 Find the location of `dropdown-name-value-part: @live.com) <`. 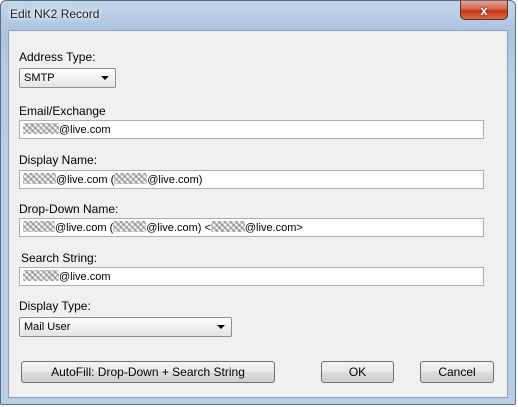

dropdown-name-value-part: @live.com) < is located at coordinates (178, 228).